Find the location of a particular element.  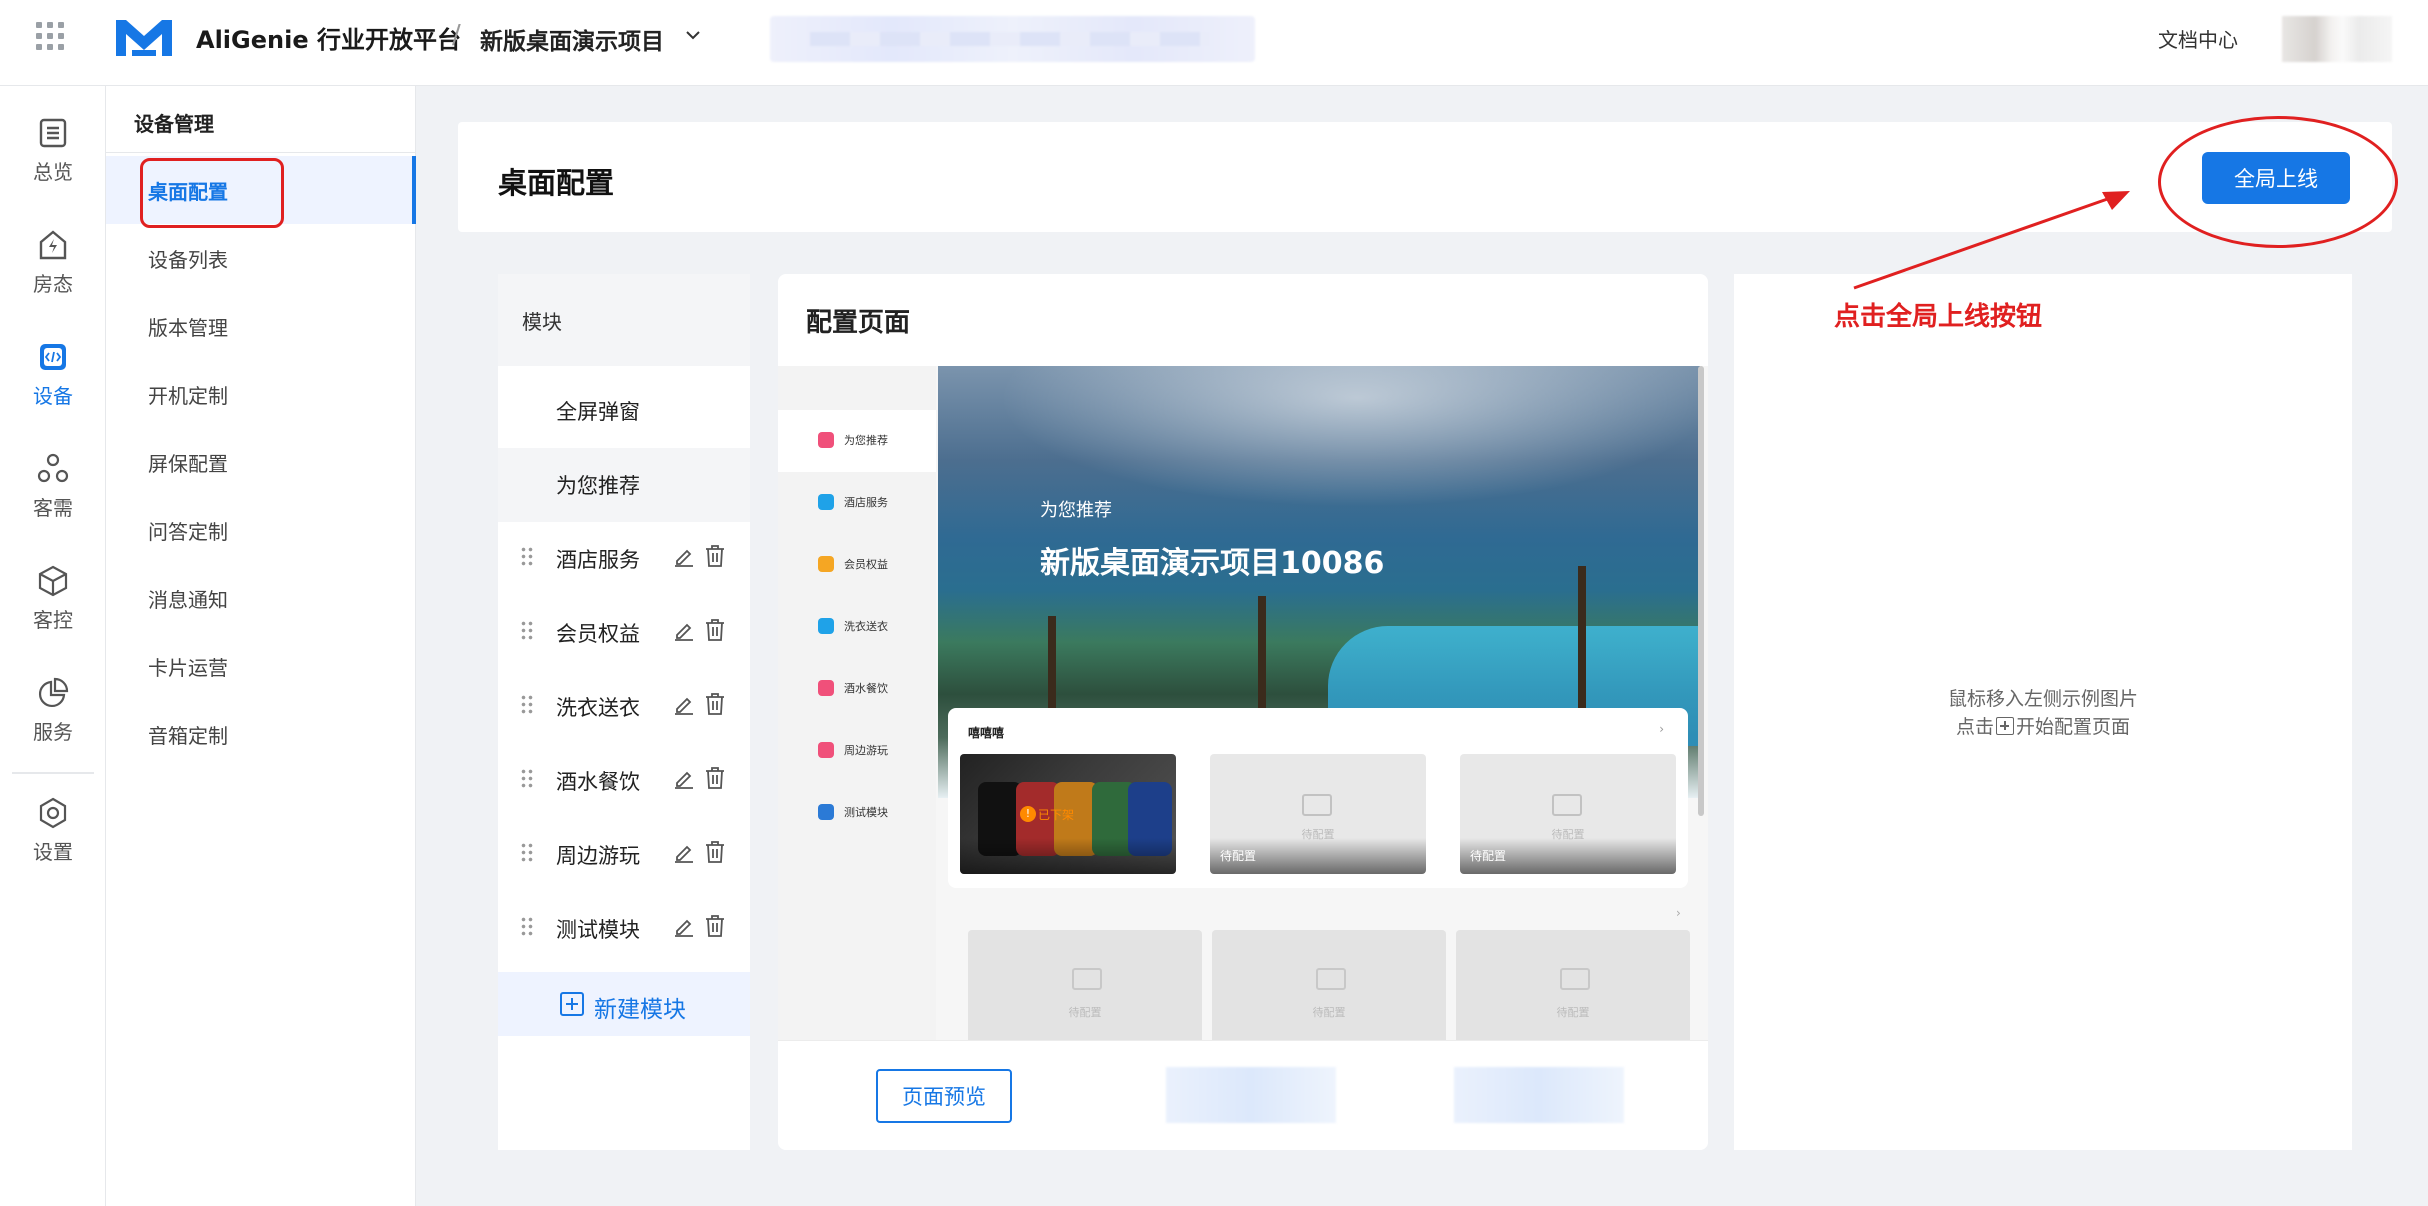

preview-nav-item: 洗衣送衣 is located at coordinates (857, 627).